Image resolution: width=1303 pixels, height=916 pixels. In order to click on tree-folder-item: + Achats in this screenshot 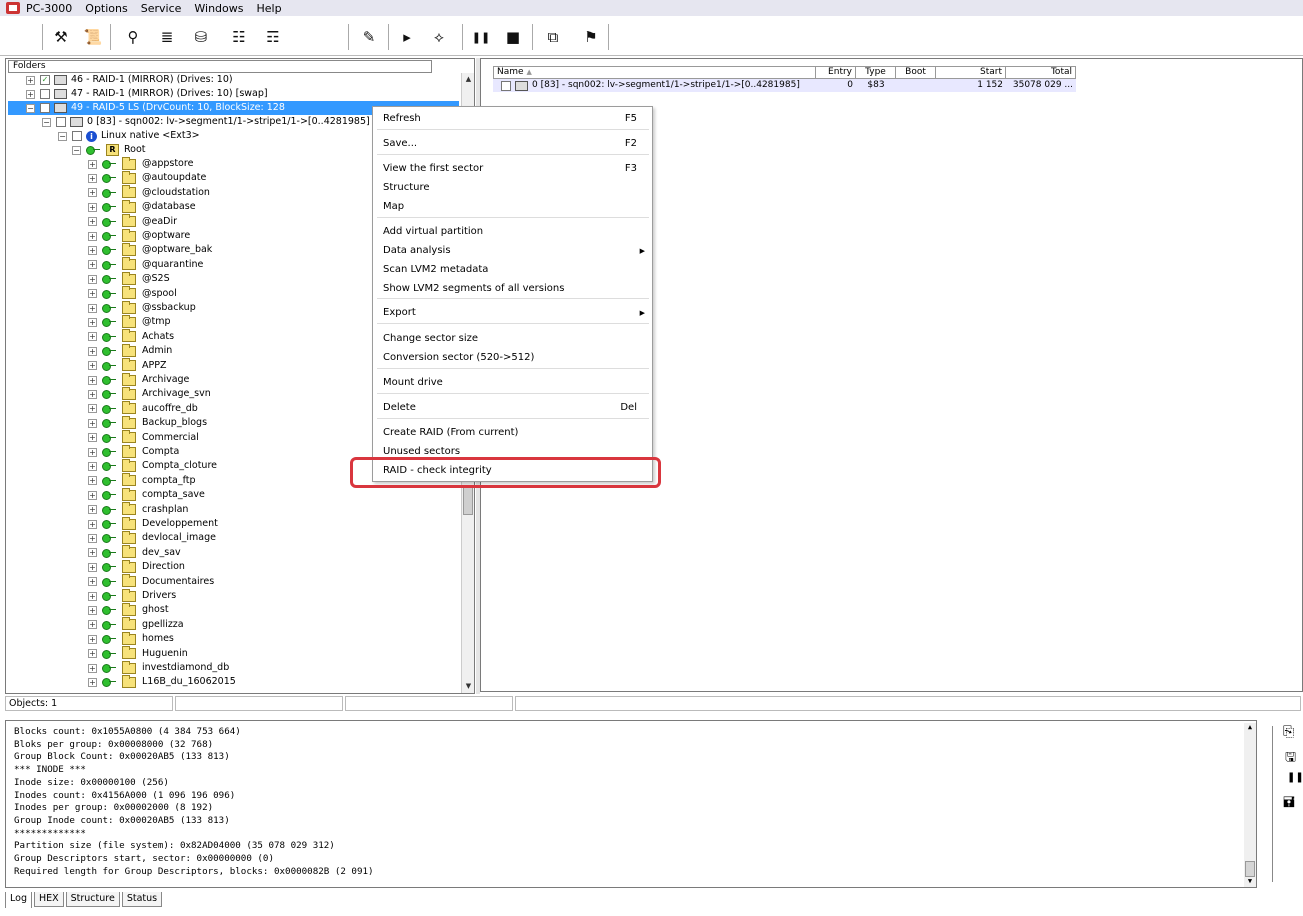, I will do `click(131, 336)`.